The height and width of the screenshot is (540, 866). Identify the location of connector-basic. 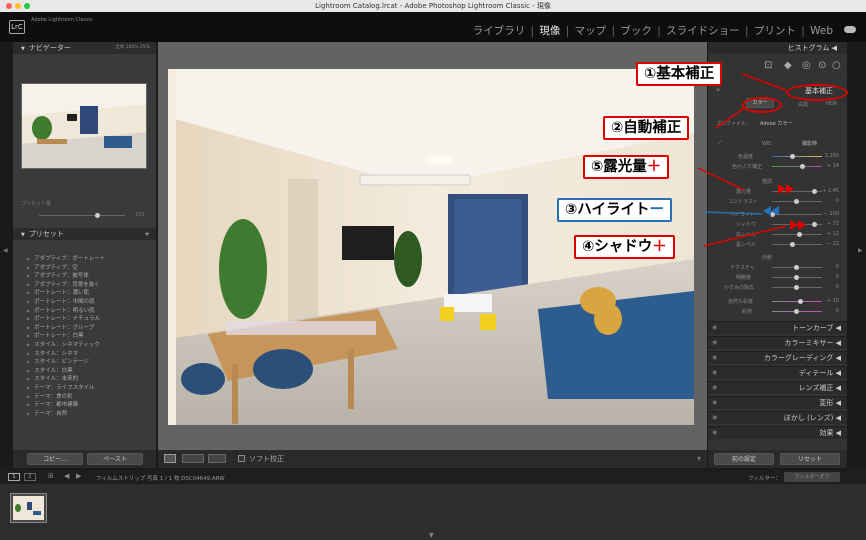
(764, 82).